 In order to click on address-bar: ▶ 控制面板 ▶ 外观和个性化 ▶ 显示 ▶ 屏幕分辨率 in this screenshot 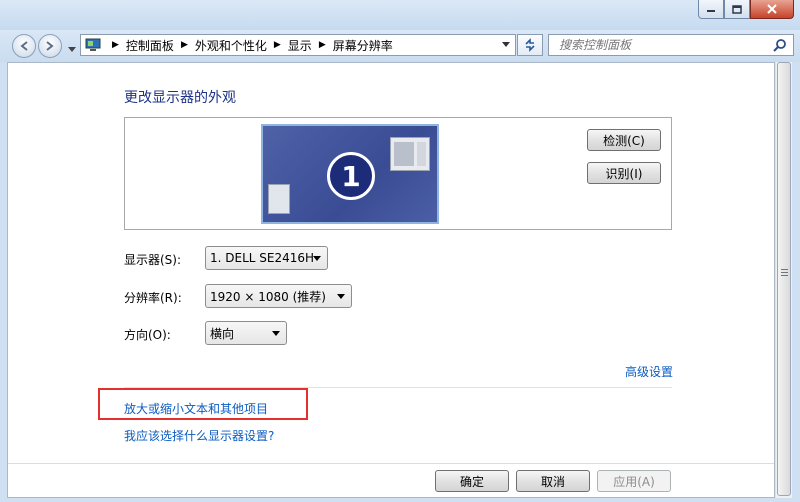, I will do `click(298, 45)`.